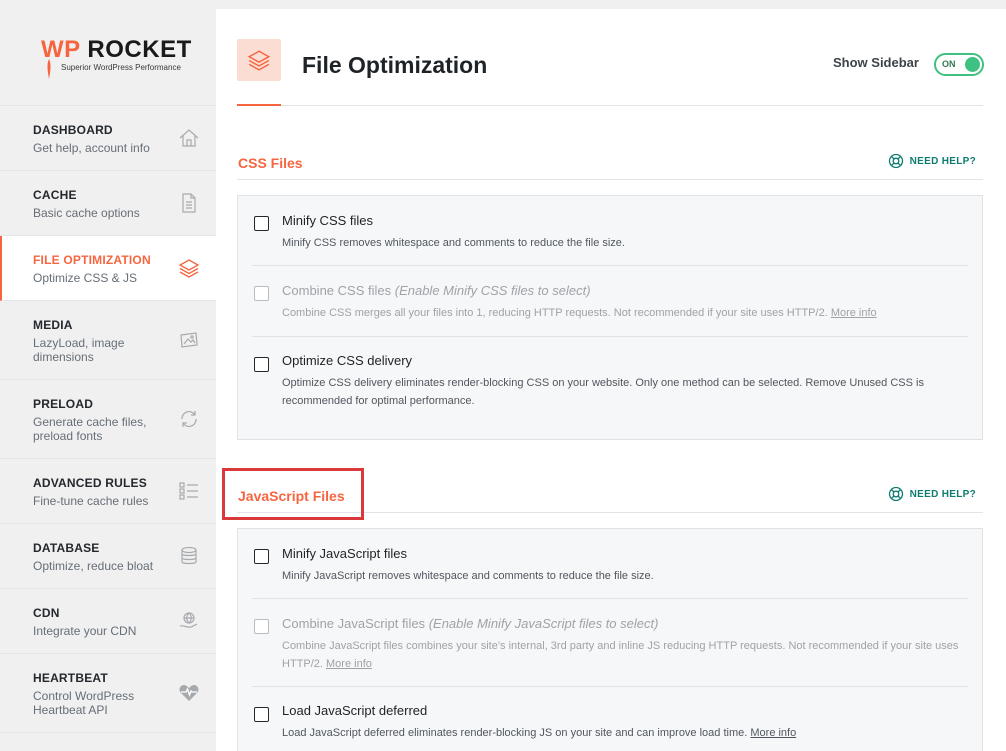 Image resolution: width=1006 pixels, height=751 pixels. What do you see at coordinates (108, 268) in the screenshot?
I see `sidebar-item-file-optimization: FILE OPTIMIZATION Optimize CSS & JS` at bounding box center [108, 268].